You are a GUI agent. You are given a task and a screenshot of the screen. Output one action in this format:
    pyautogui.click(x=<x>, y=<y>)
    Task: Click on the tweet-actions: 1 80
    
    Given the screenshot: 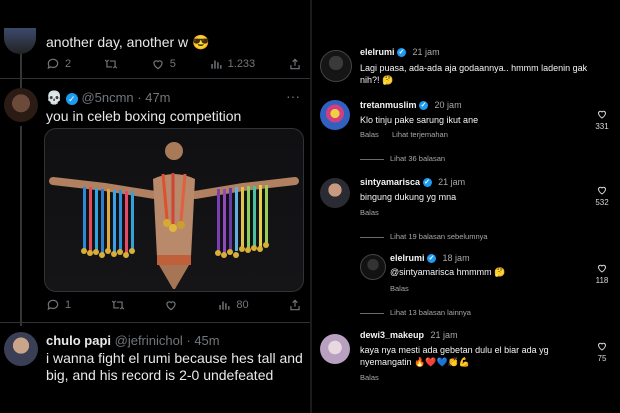 What is the action you would take?
    pyautogui.click(x=174, y=305)
    